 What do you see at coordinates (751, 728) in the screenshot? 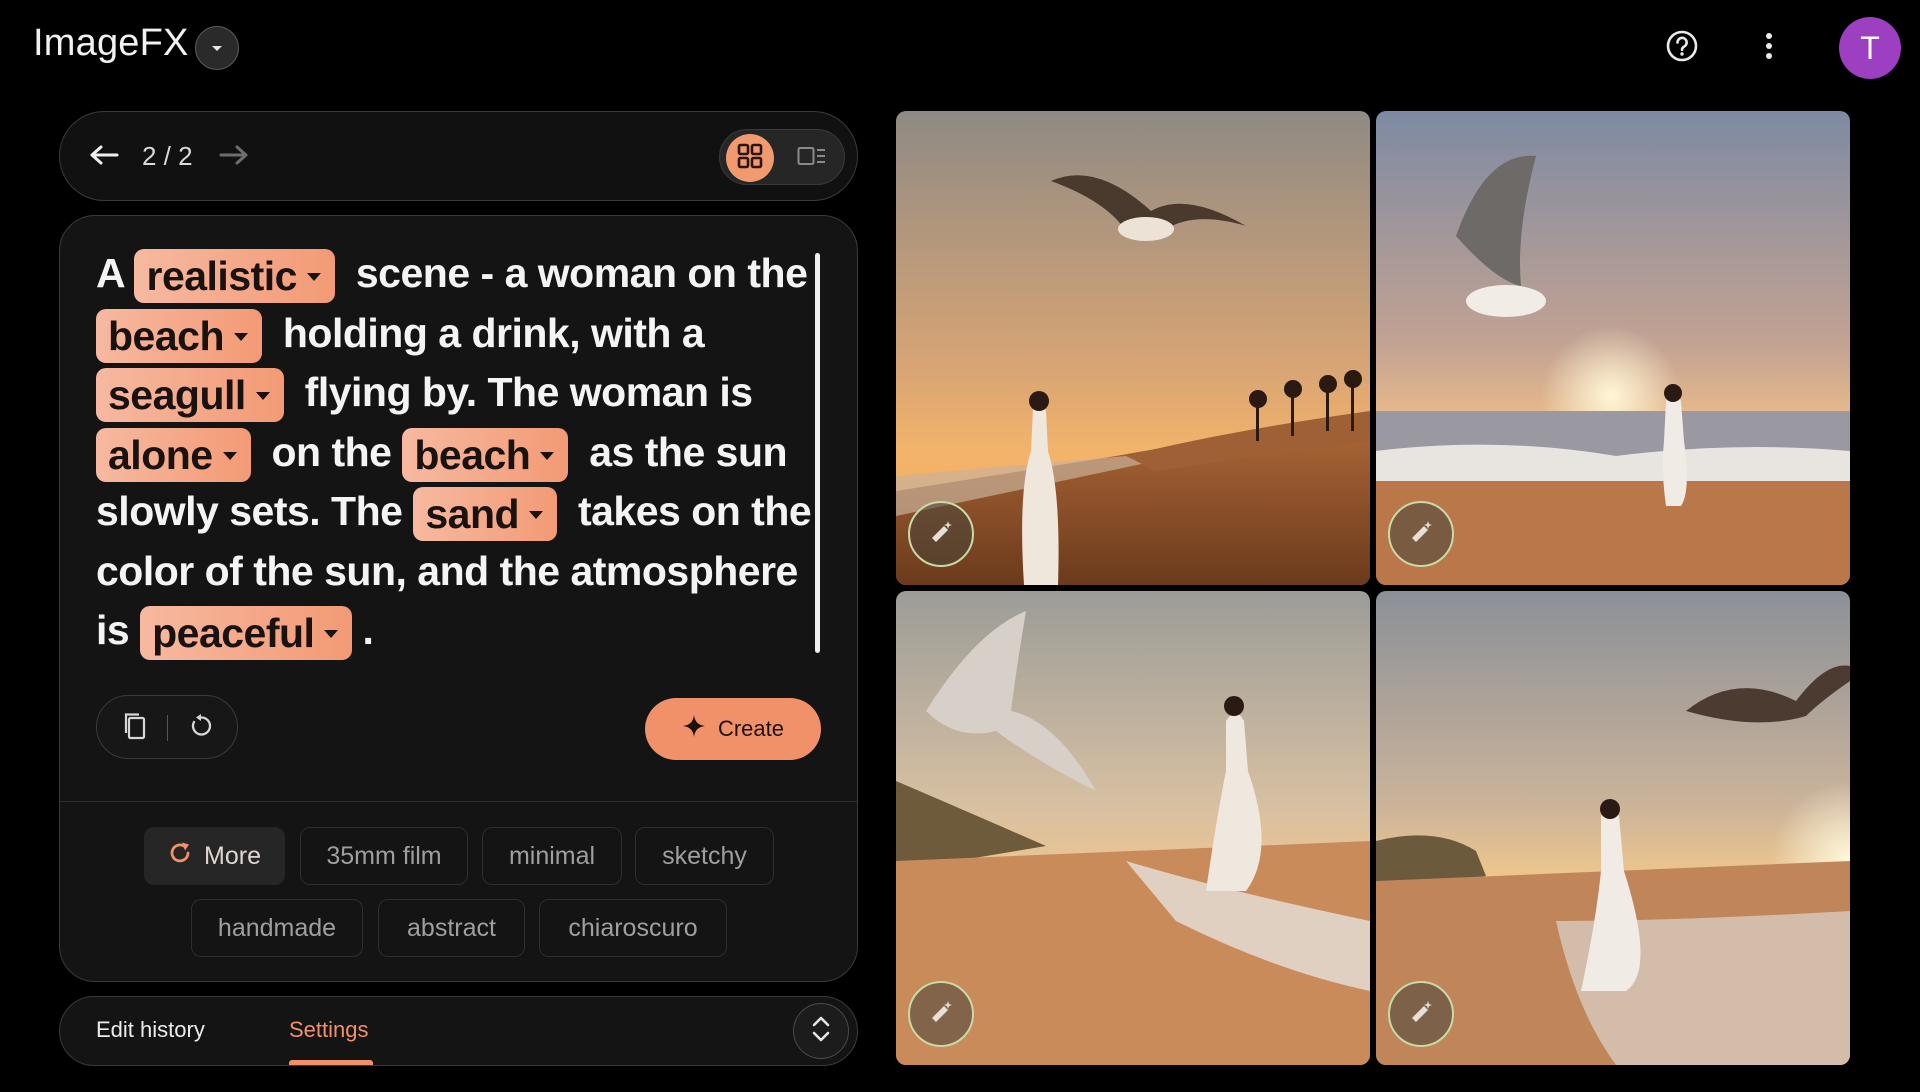
I see `create-label: Create` at bounding box center [751, 728].